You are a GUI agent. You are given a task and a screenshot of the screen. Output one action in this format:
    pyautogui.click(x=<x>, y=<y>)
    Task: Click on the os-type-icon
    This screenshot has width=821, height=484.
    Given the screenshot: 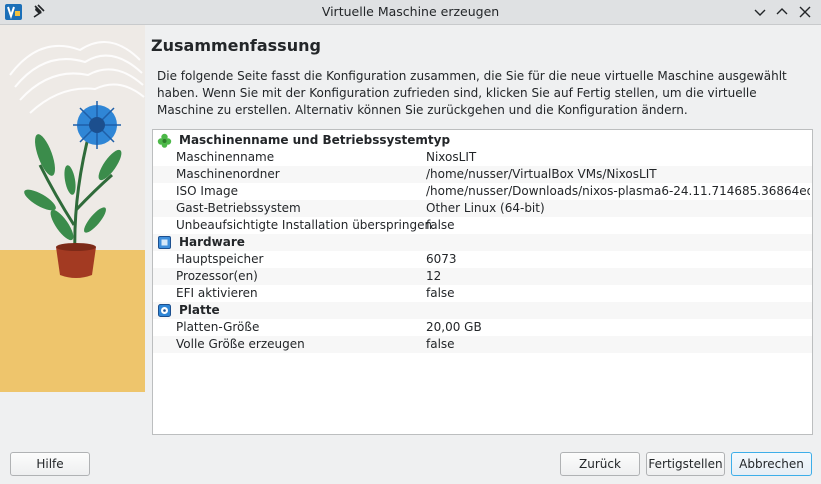 What is the action you would take?
    pyautogui.click(x=164, y=140)
    